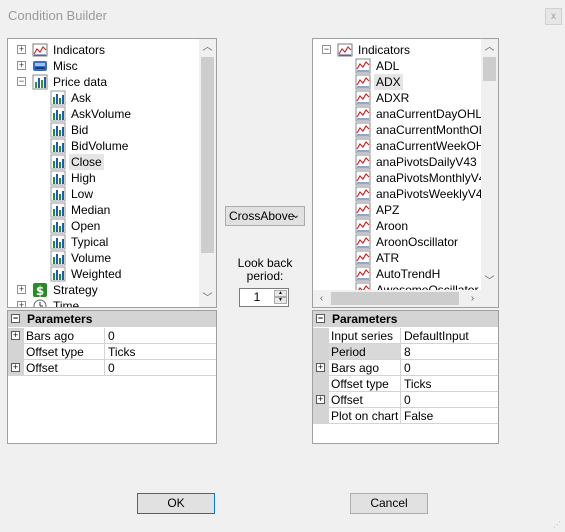 The width and height of the screenshot is (565, 532). I want to click on tree-item-anacurrentmonthohlv: anaCurrentMonthOHLV, so click(405, 130).